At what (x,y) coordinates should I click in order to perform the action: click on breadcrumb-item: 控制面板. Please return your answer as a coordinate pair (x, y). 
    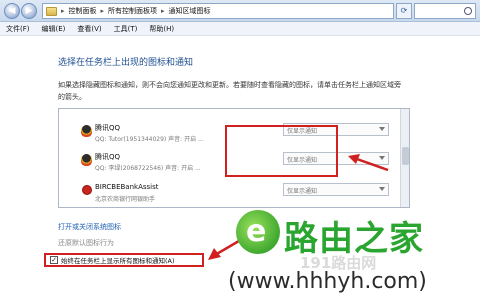
    Looking at the image, I should click on (83, 11).